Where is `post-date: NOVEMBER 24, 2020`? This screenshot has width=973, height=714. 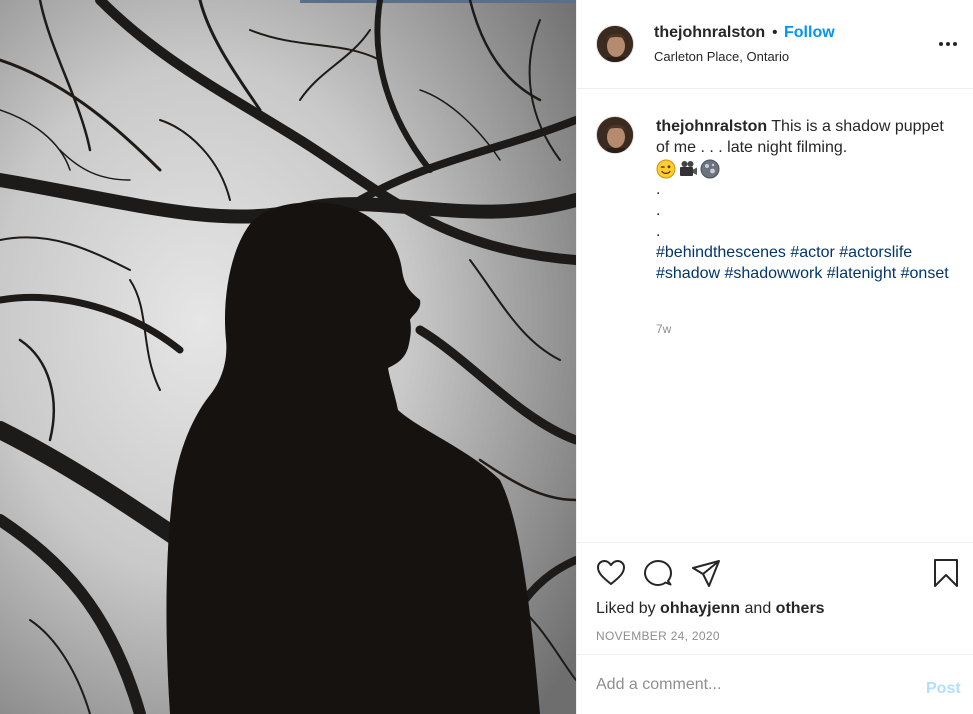
post-date: NOVEMBER 24, 2020 is located at coordinates (658, 636).